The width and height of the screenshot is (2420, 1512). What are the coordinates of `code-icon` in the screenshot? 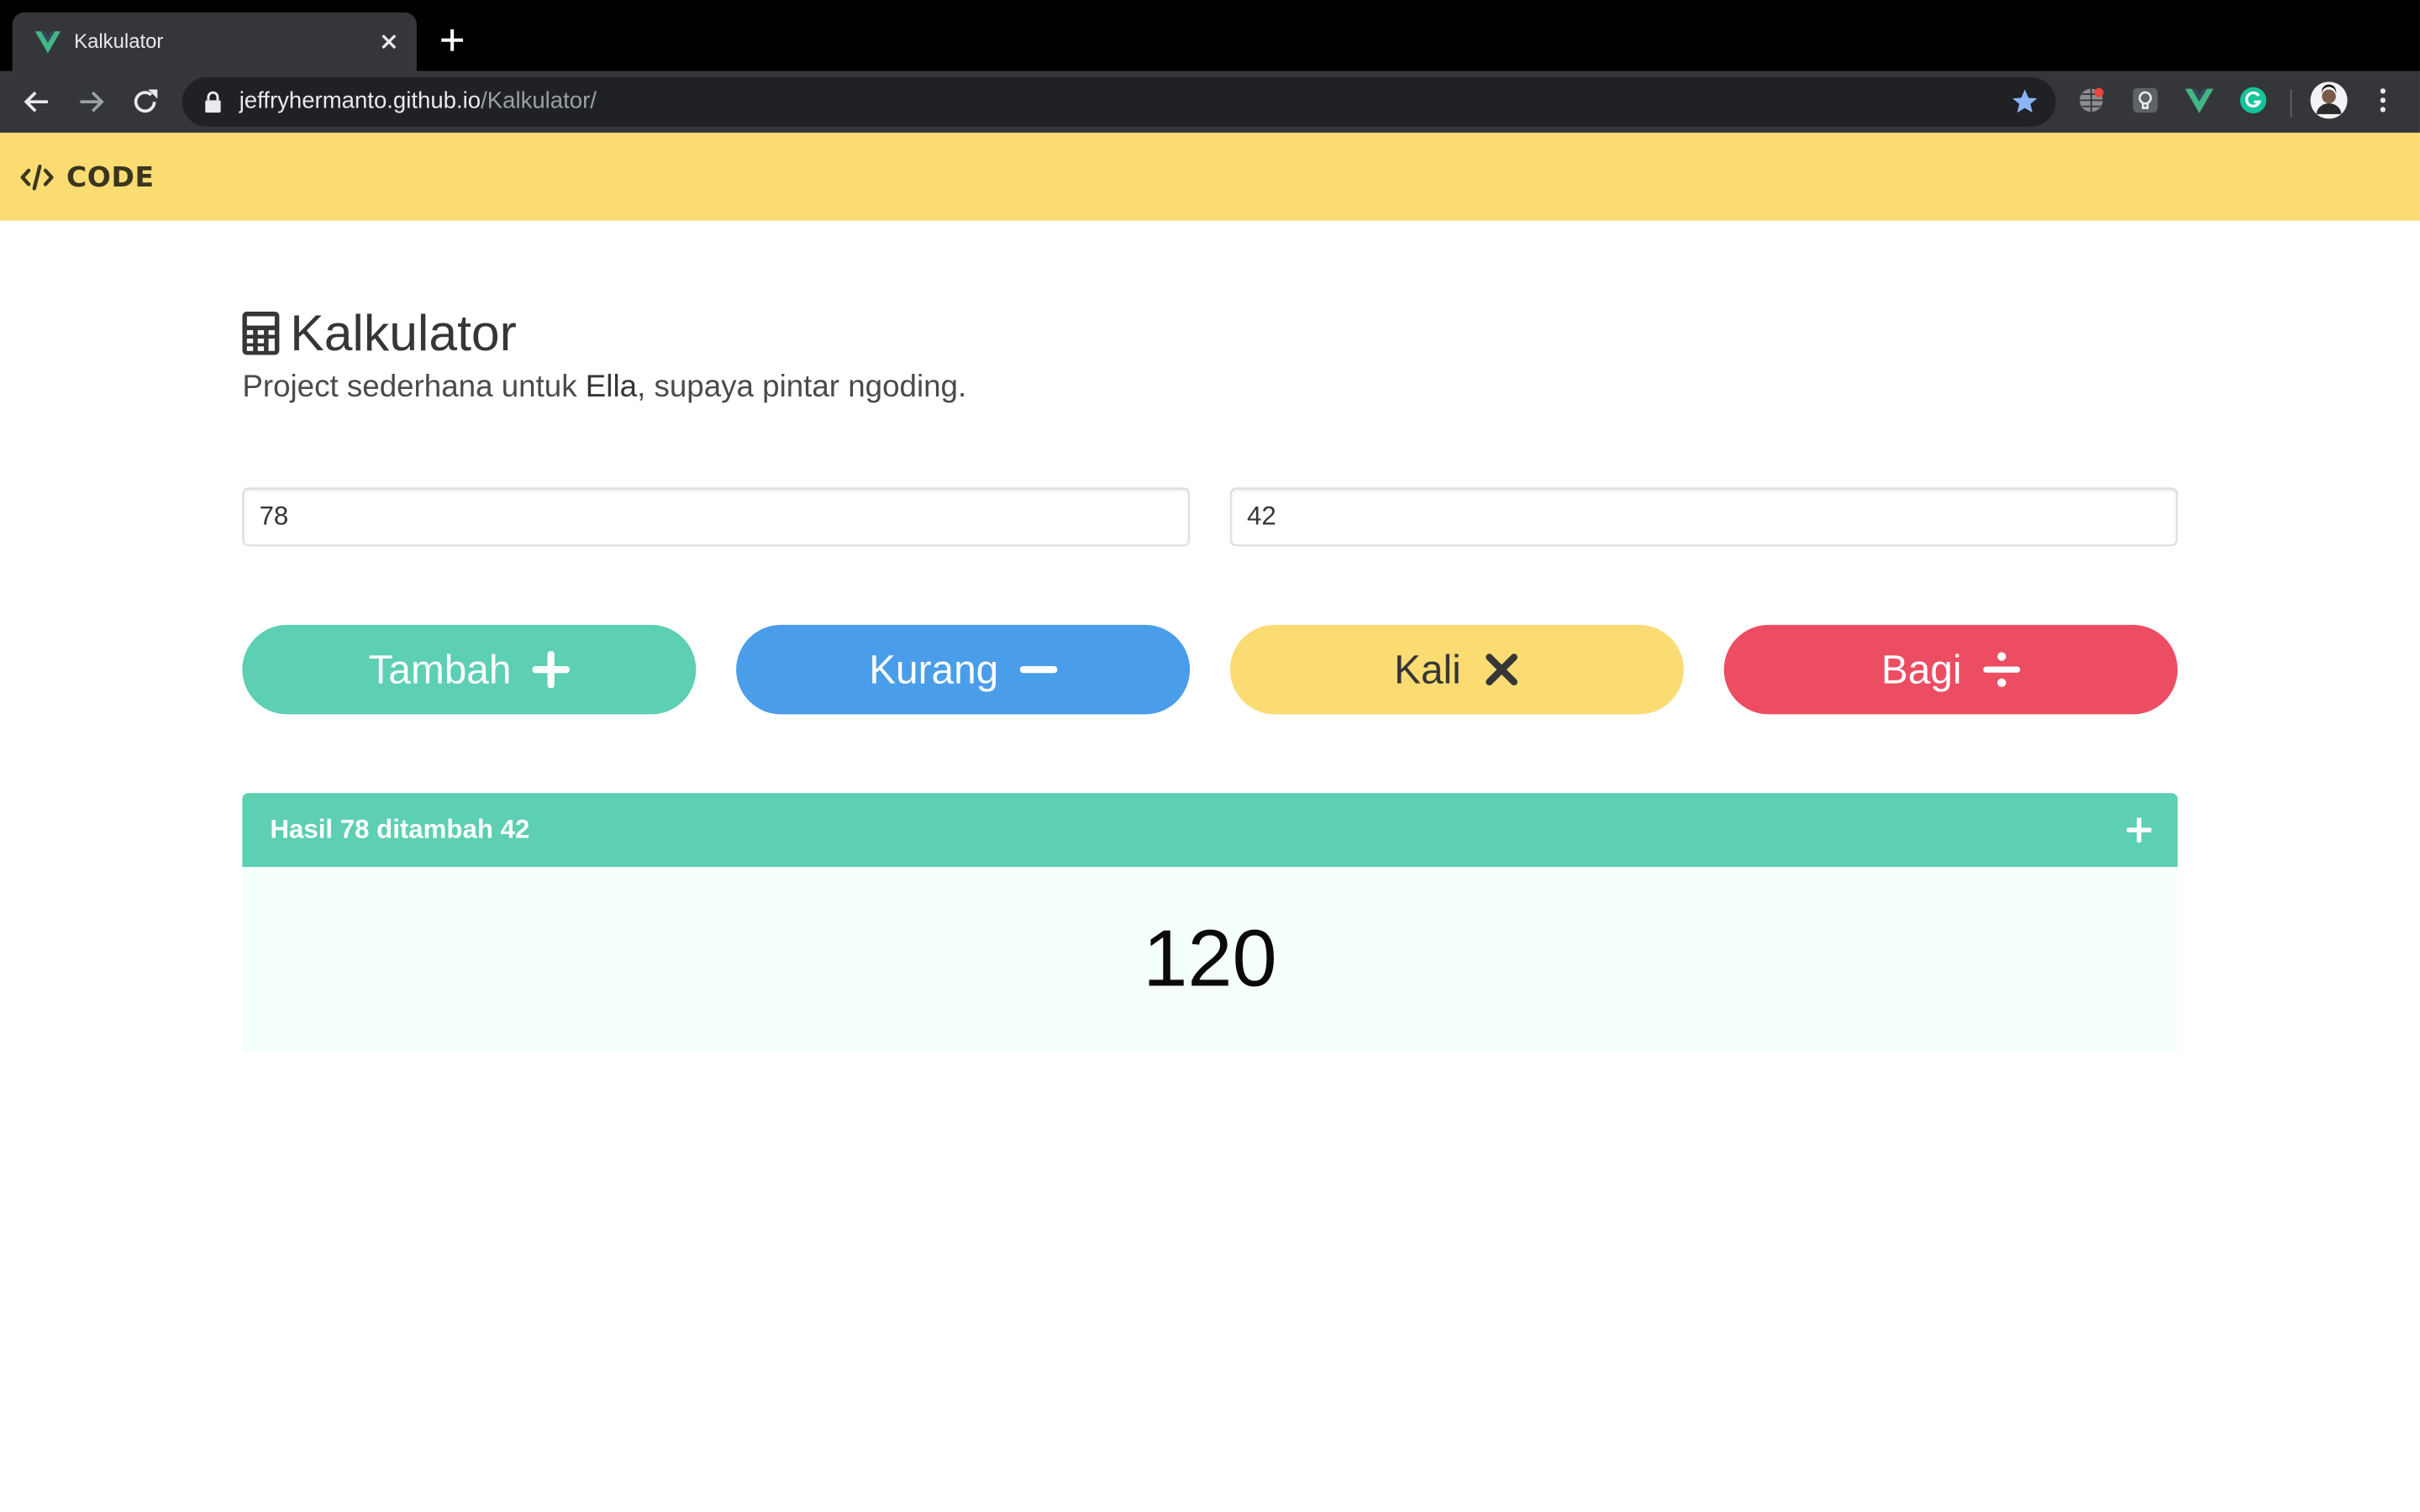 It's located at (37, 177).